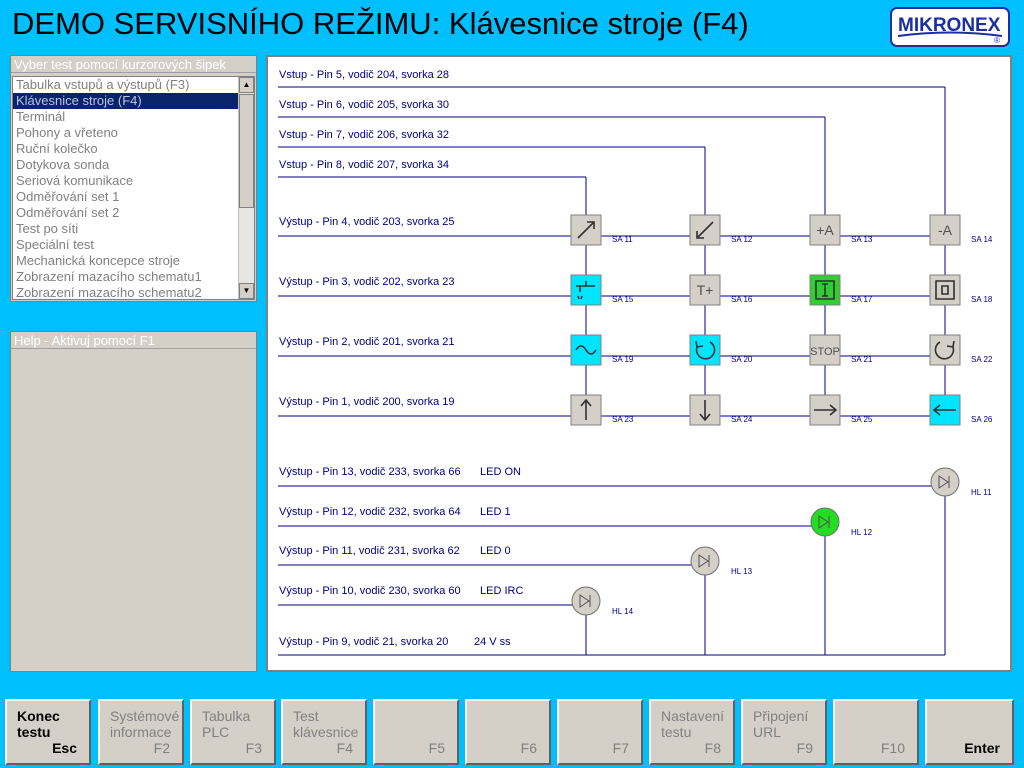 Image resolution: width=1024 pixels, height=768 pixels. What do you see at coordinates (363, 642) in the screenshot?
I see `supply-label: Výstup - Pin 9, vodič 21, svorka 20` at bounding box center [363, 642].